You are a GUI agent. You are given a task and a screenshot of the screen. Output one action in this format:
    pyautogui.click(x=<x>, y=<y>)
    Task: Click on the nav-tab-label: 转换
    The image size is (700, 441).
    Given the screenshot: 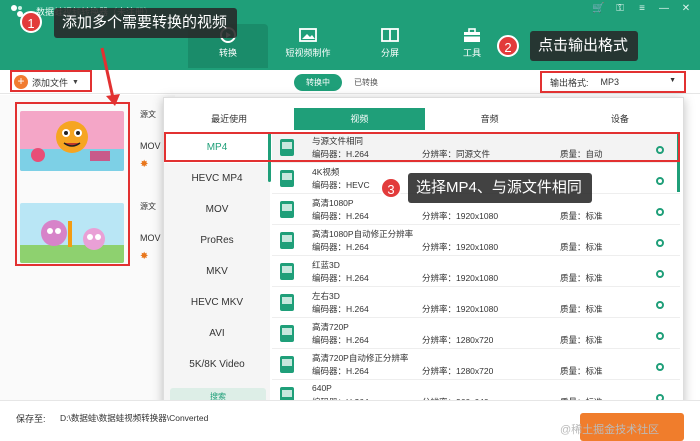 What is the action you would take?
    pyautogui.click(x=227, y=53)
    